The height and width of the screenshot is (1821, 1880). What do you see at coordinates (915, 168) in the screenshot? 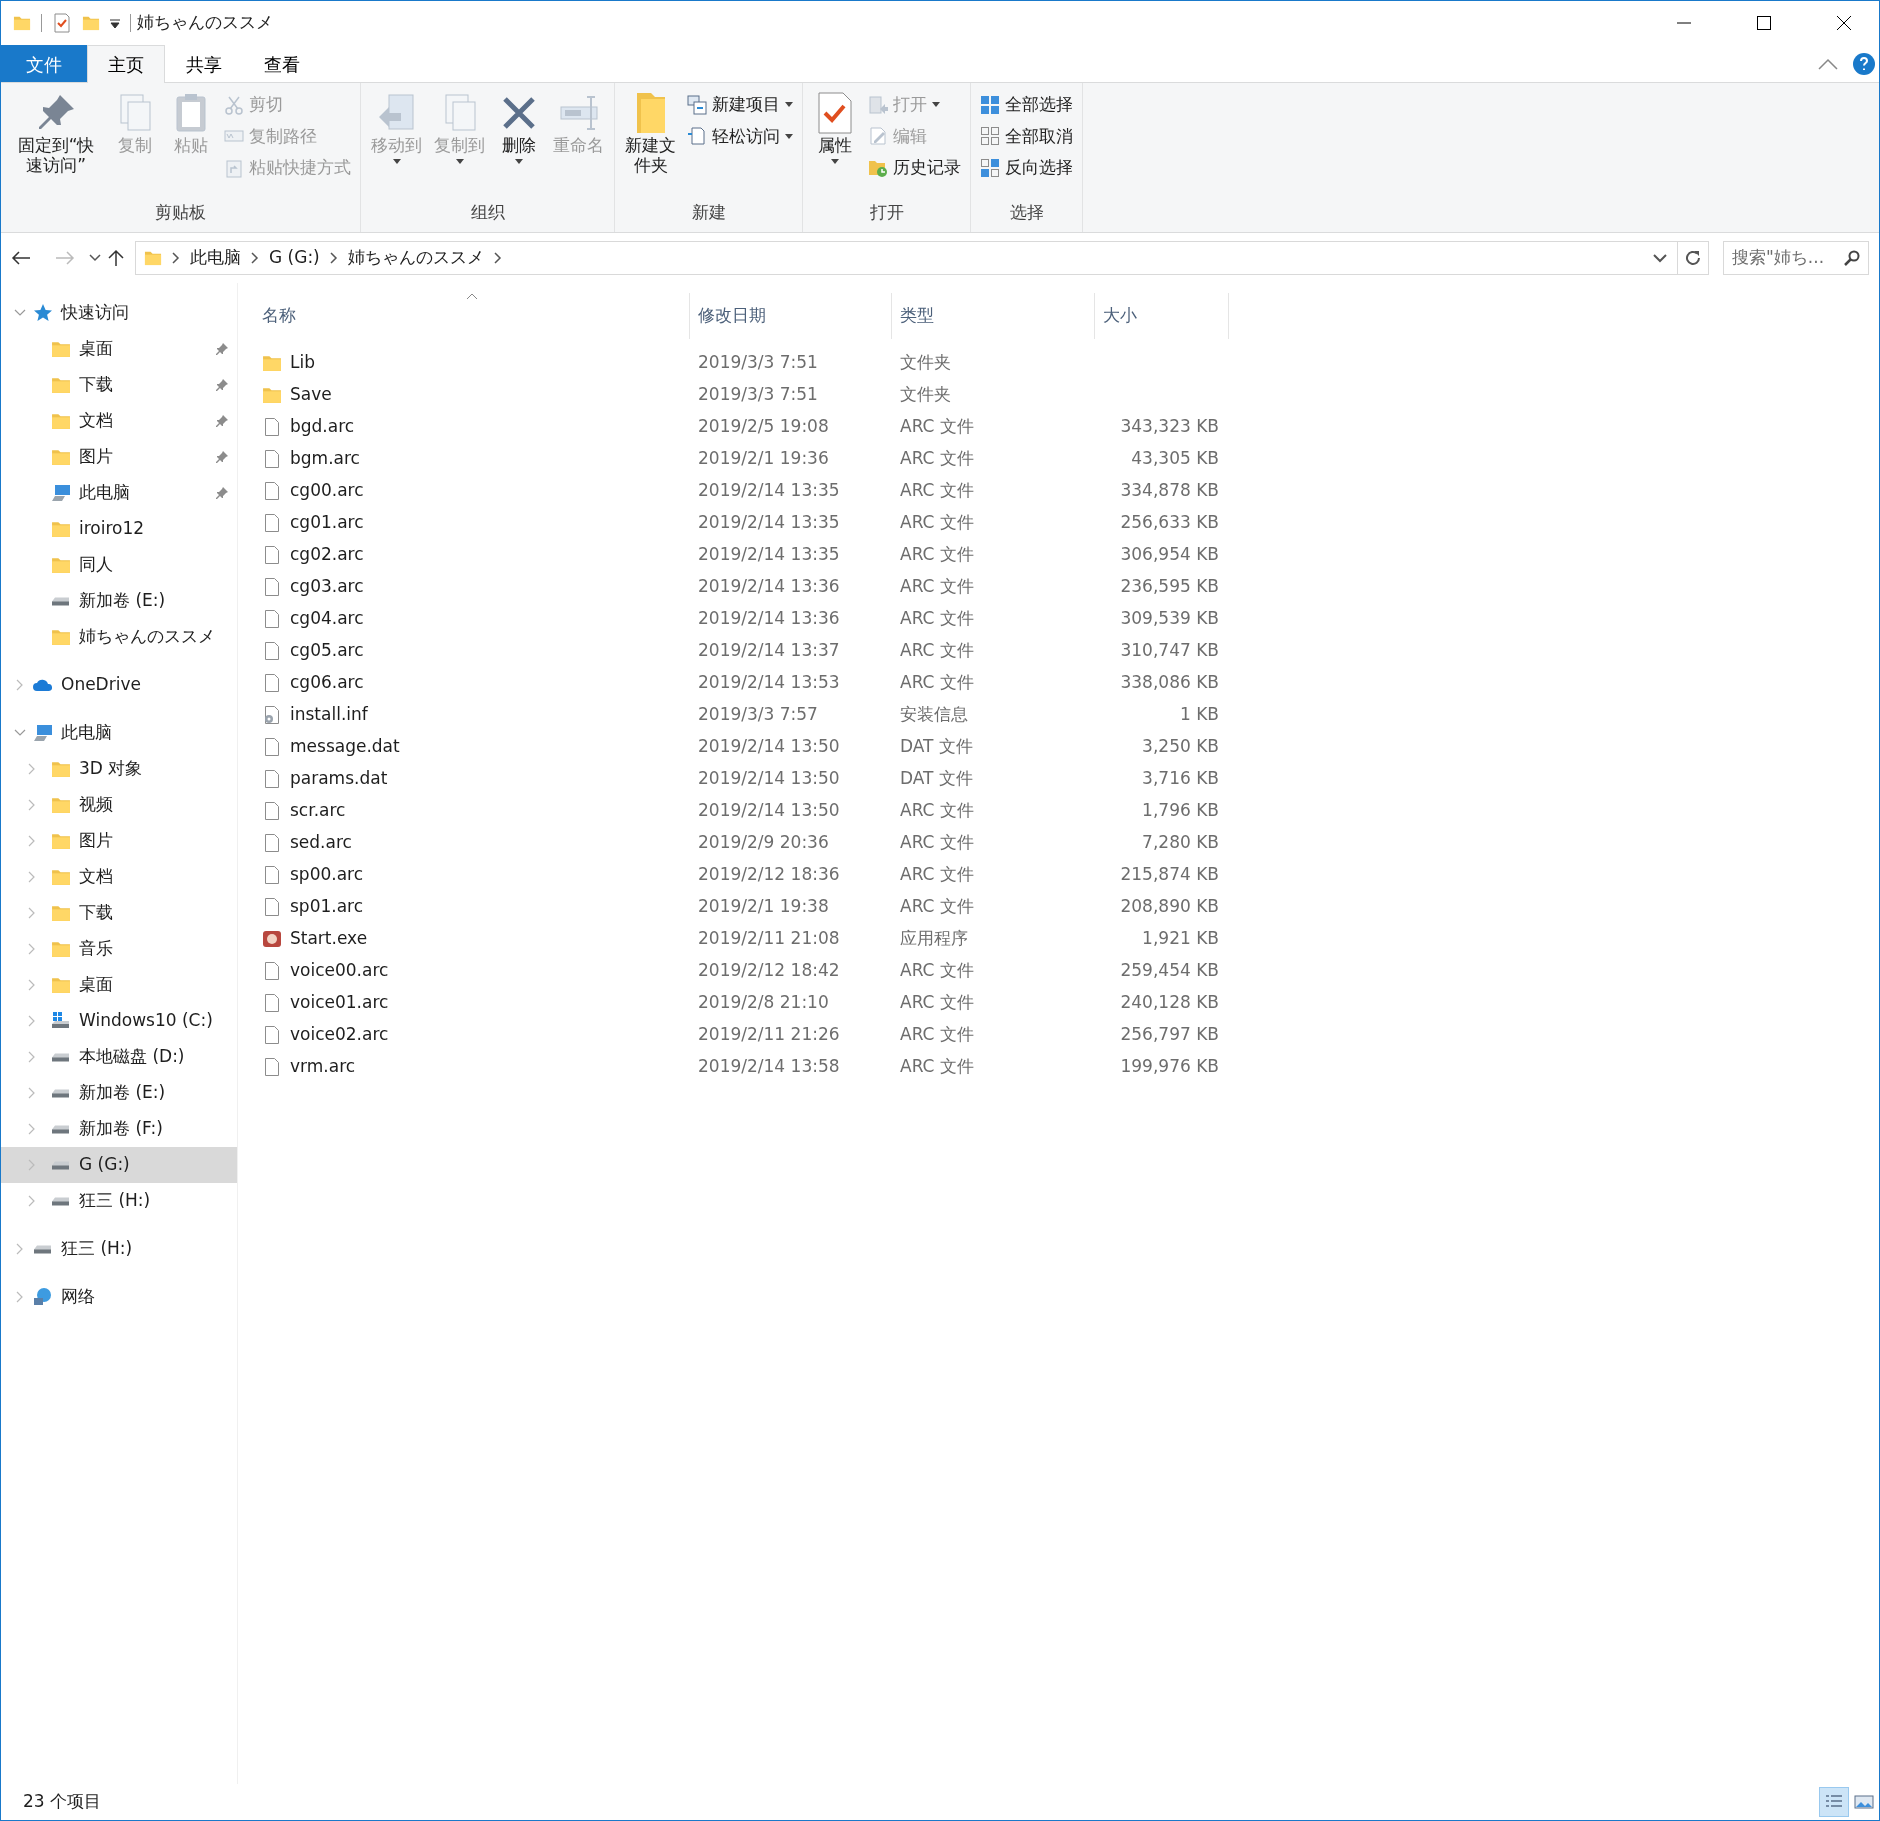
I see `ribbon-button: 历史记录` at bounding box center [915, 168].